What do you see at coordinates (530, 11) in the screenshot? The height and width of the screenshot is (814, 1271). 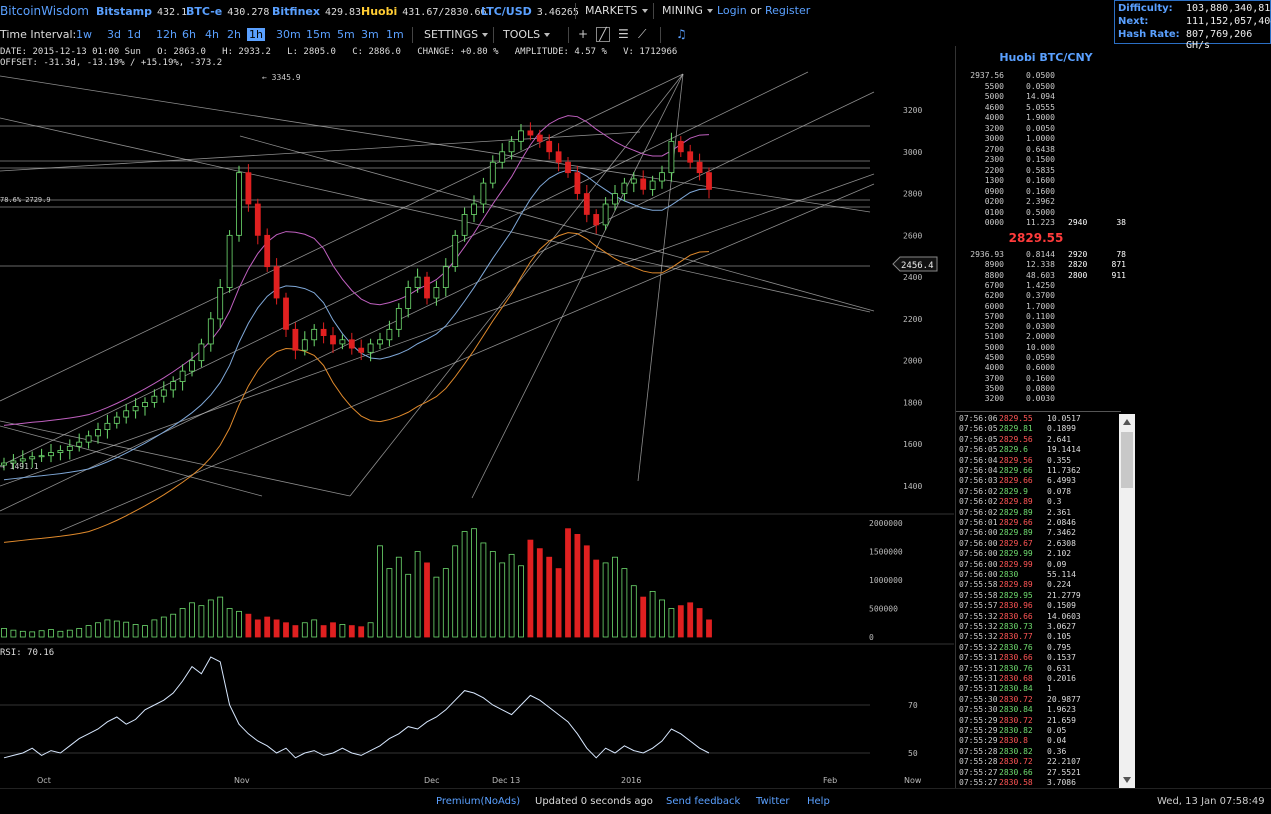 I see `exchange-ltcusd: LTC/USD 3.46265` at bounding box center [530, 11].